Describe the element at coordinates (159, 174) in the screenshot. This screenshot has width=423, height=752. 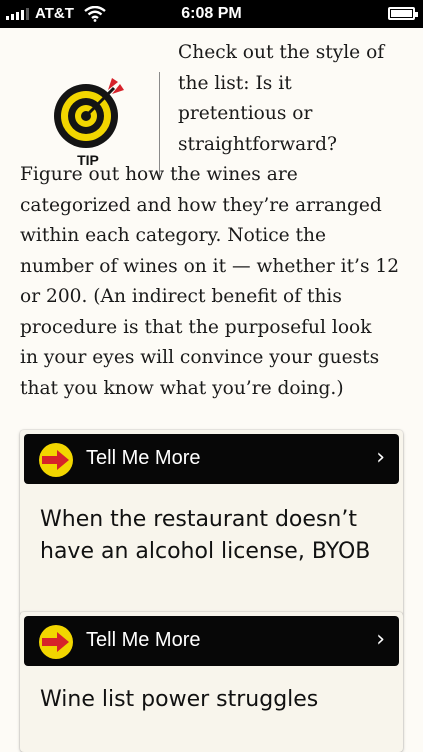
I see `paragraph-line: Figure out how the wines are` at that location.